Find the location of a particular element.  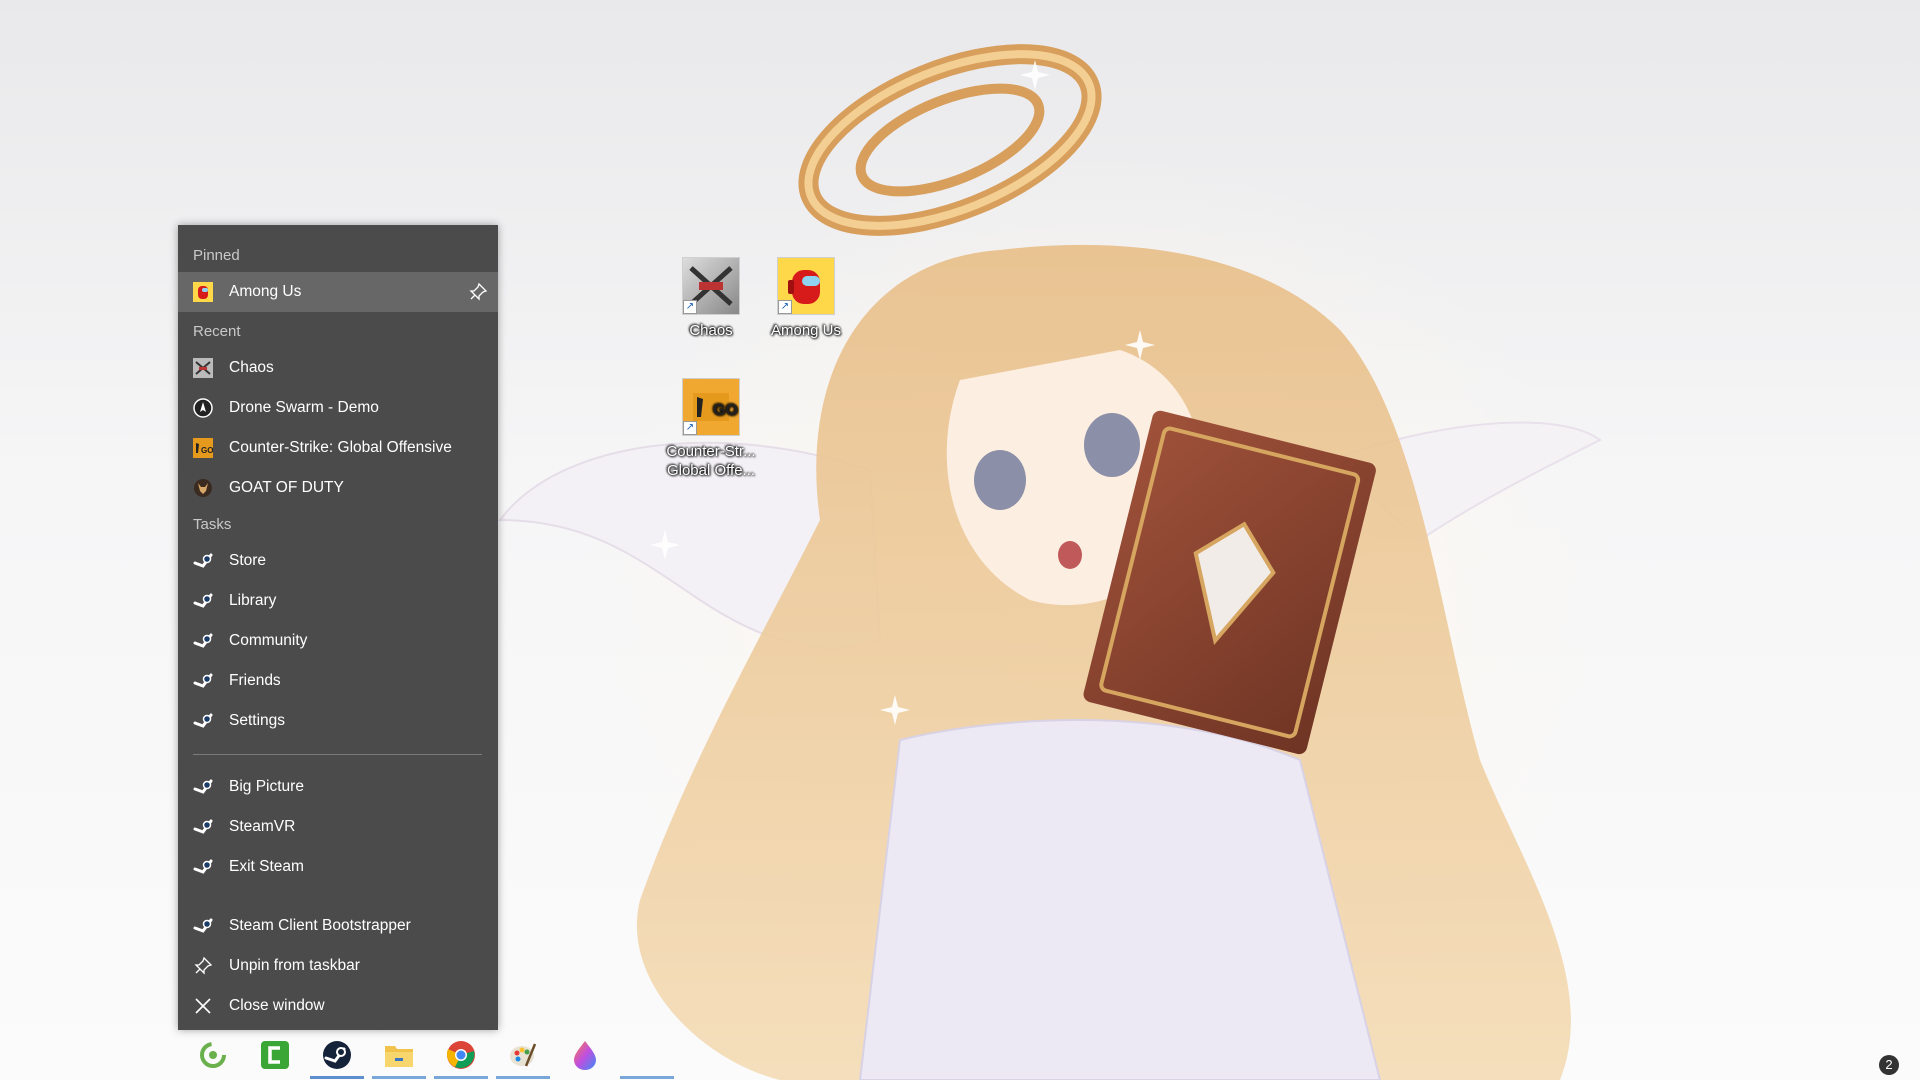

jumplist-item-goat-of-duty: GOAT OF DUTY is located at coordinates (338, 488).